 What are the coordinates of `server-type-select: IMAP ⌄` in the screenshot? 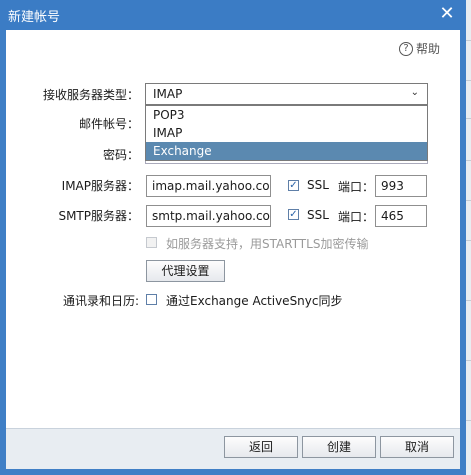 It's located at (286, 94).